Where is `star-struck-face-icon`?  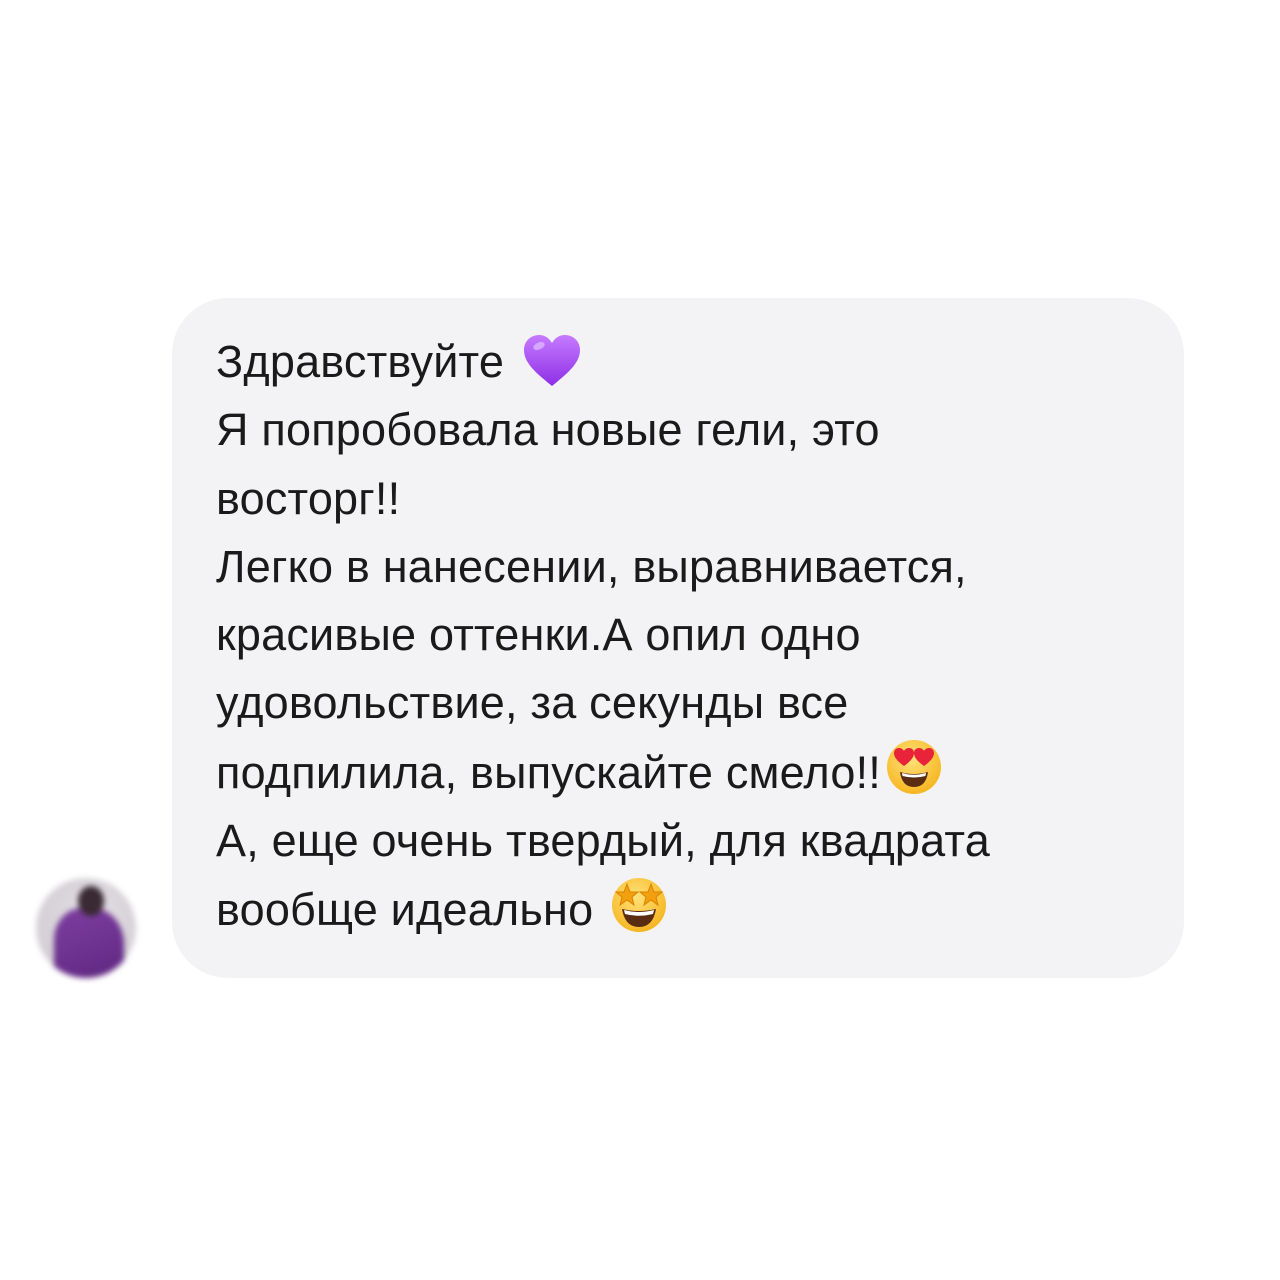 star-struck-face-icon is located at coordinates (639, 904).